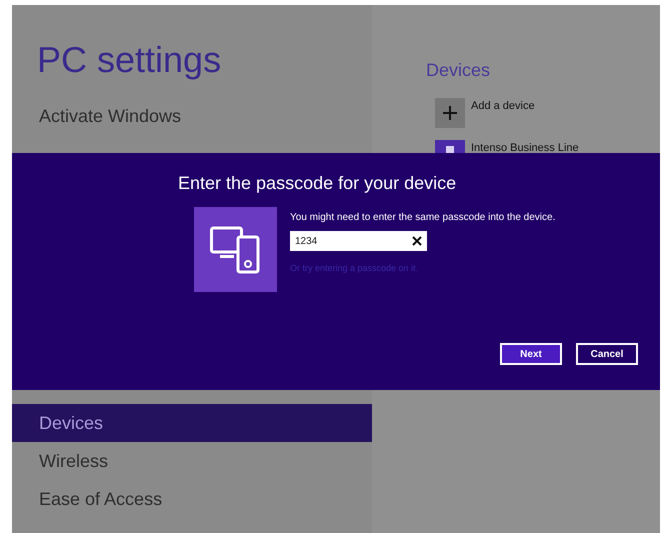 The image size is (665, 533). Describe the element at coordinates (607, 354) in the screenshot. I see `dialog-button: Cancel` at that location.